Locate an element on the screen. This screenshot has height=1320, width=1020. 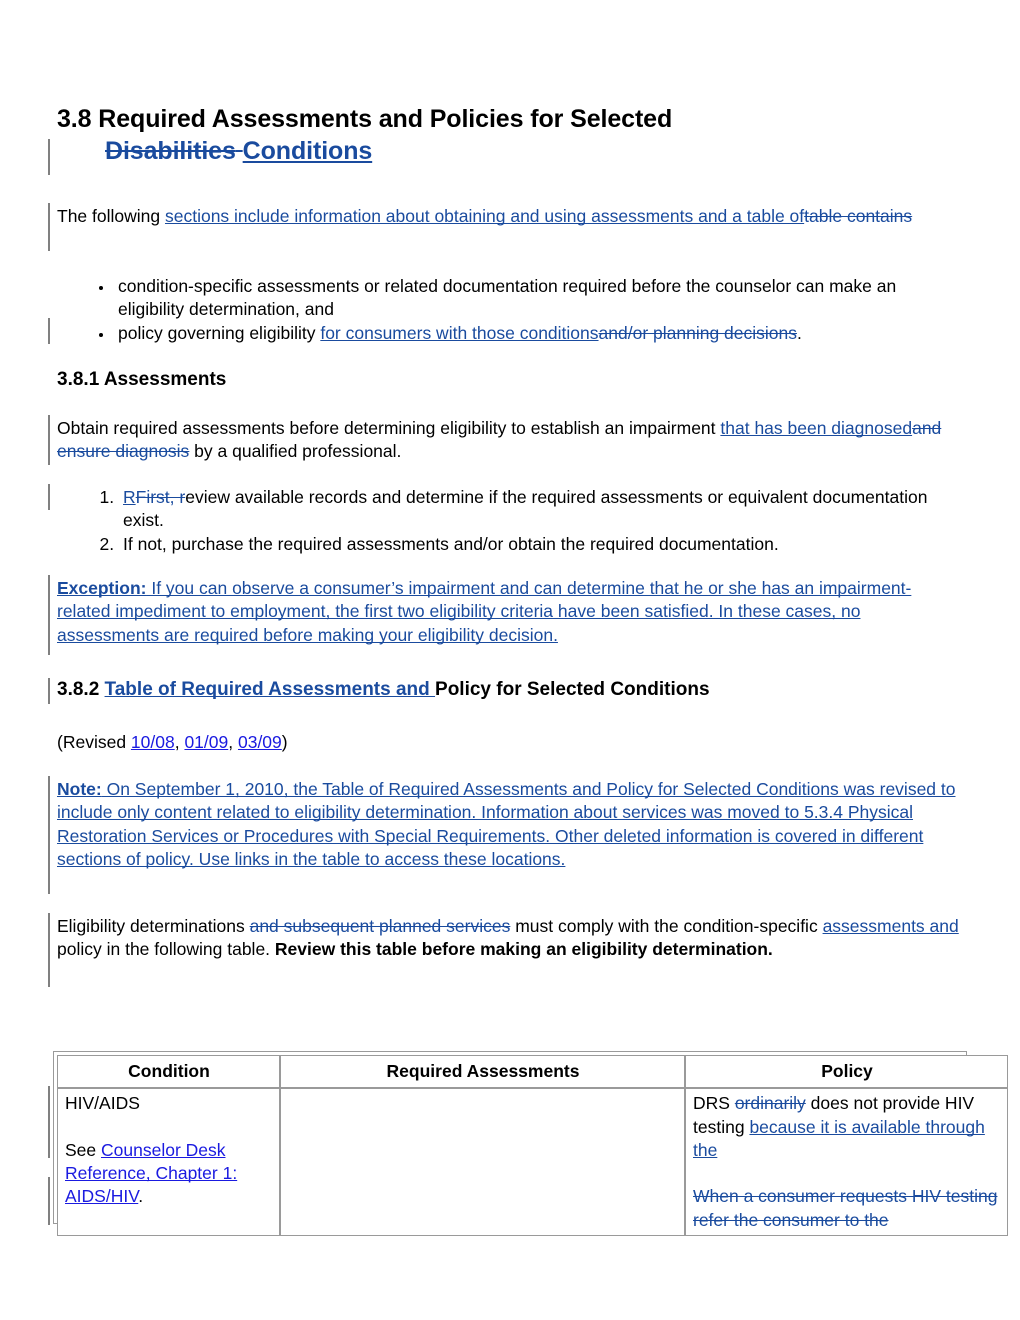
revised-date-link-2: 01/09 is located at coordinates (206, 742).